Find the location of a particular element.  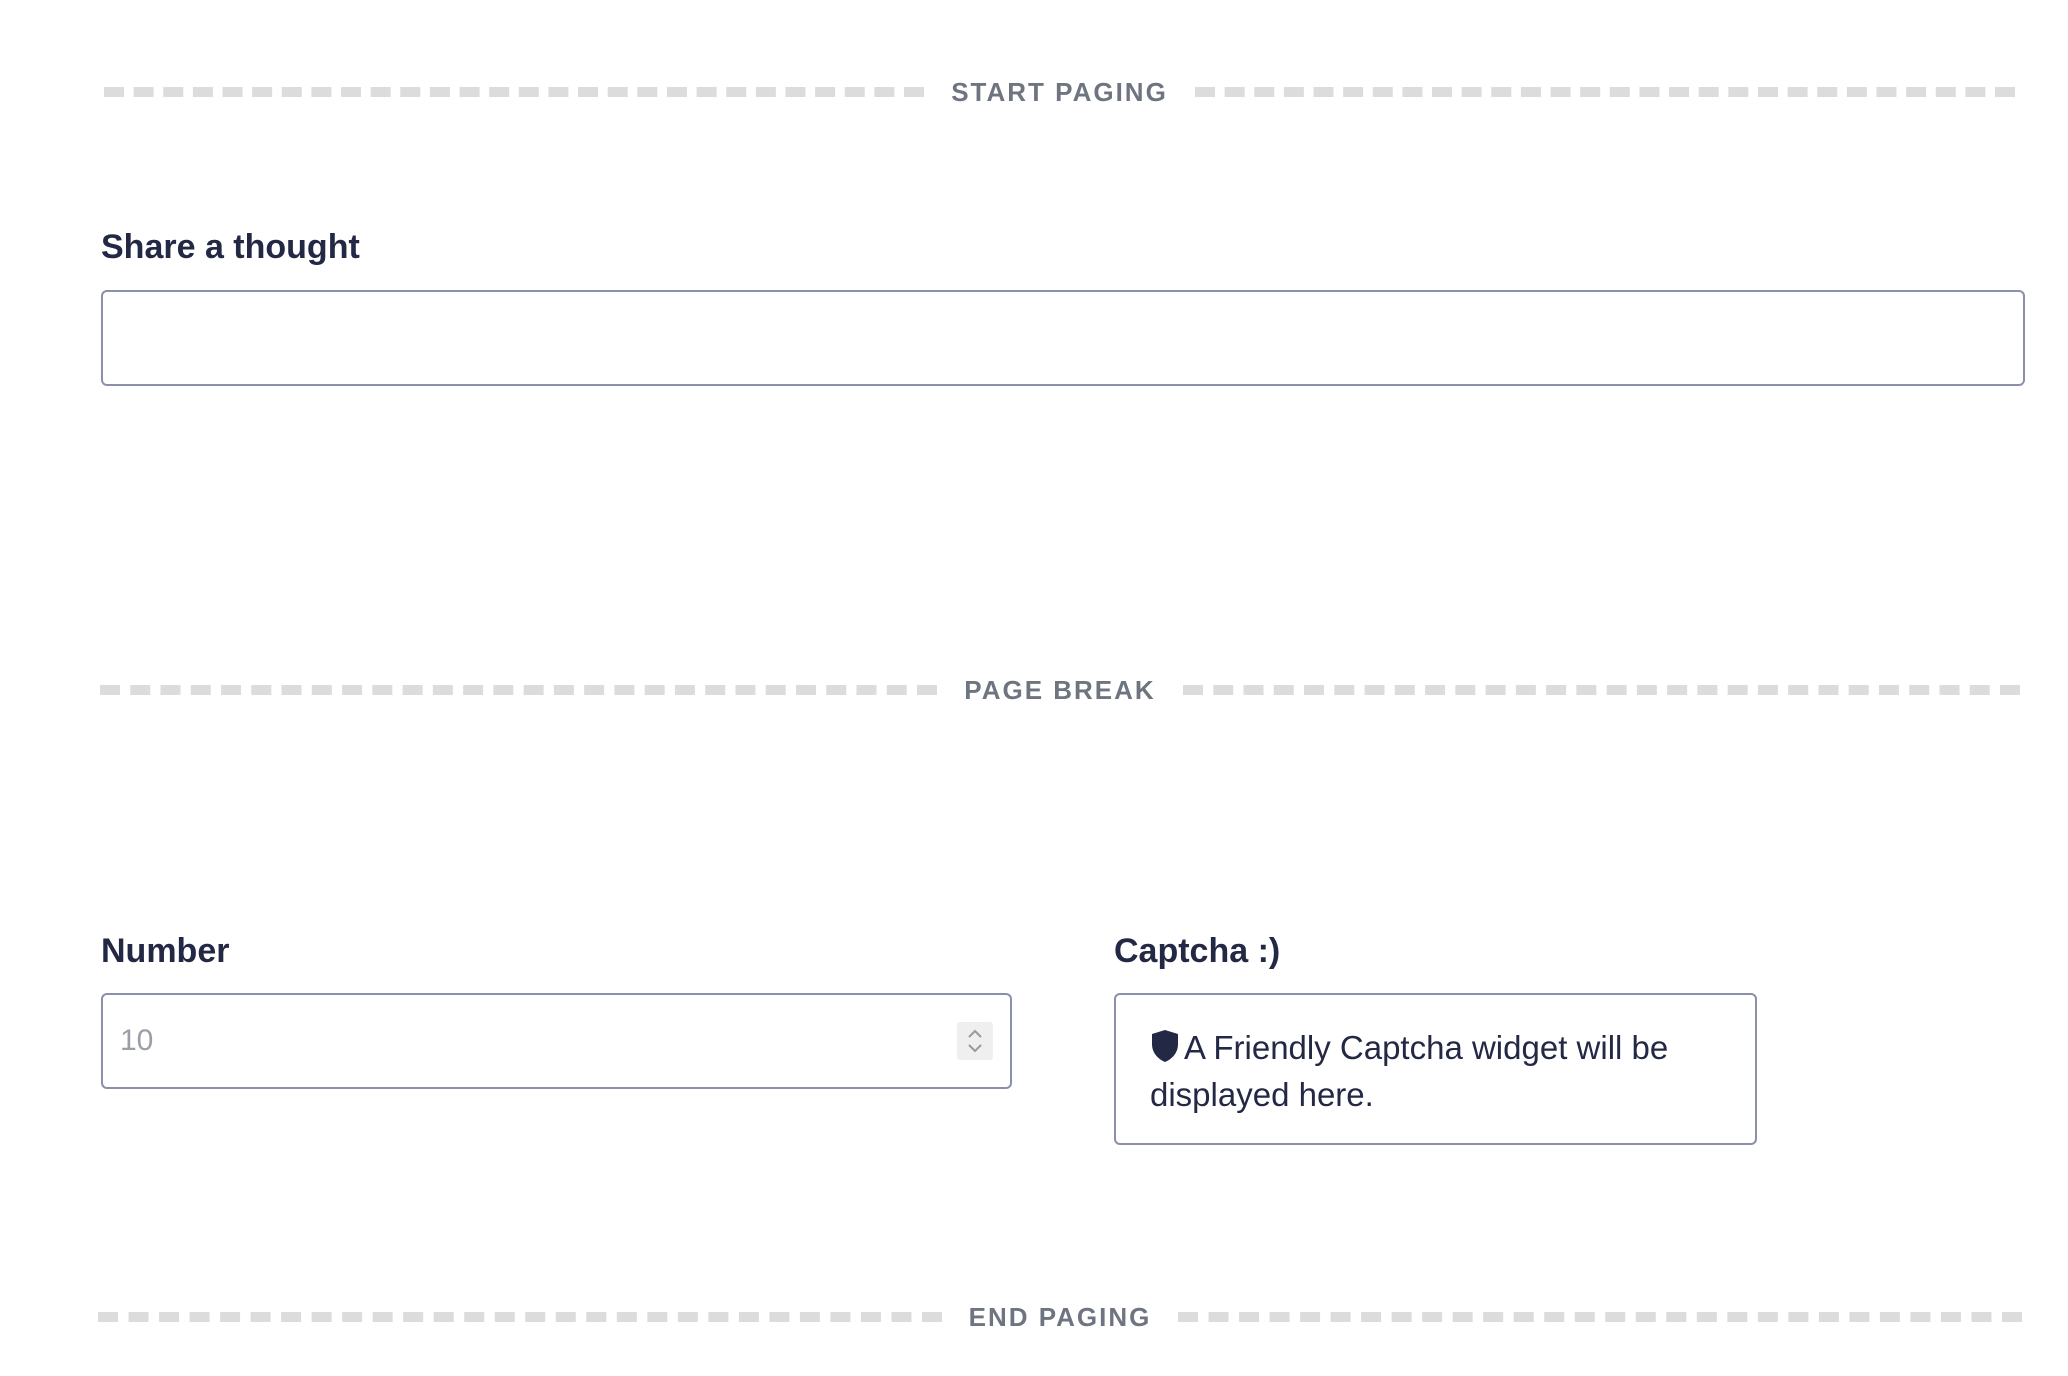

captcha-label: Captcha :) is located at coordinates (1197, 951).